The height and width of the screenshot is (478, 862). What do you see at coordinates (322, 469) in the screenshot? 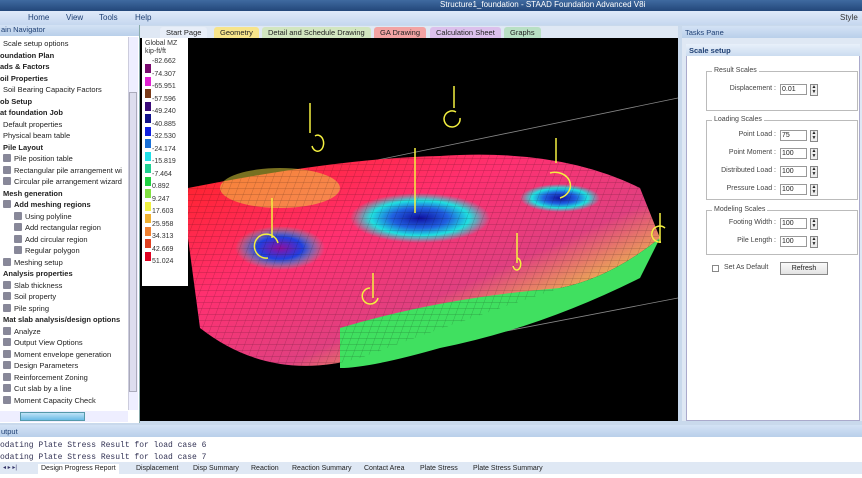
I see `output-tab: Reaction Summary` at bounding box center [322, 469].